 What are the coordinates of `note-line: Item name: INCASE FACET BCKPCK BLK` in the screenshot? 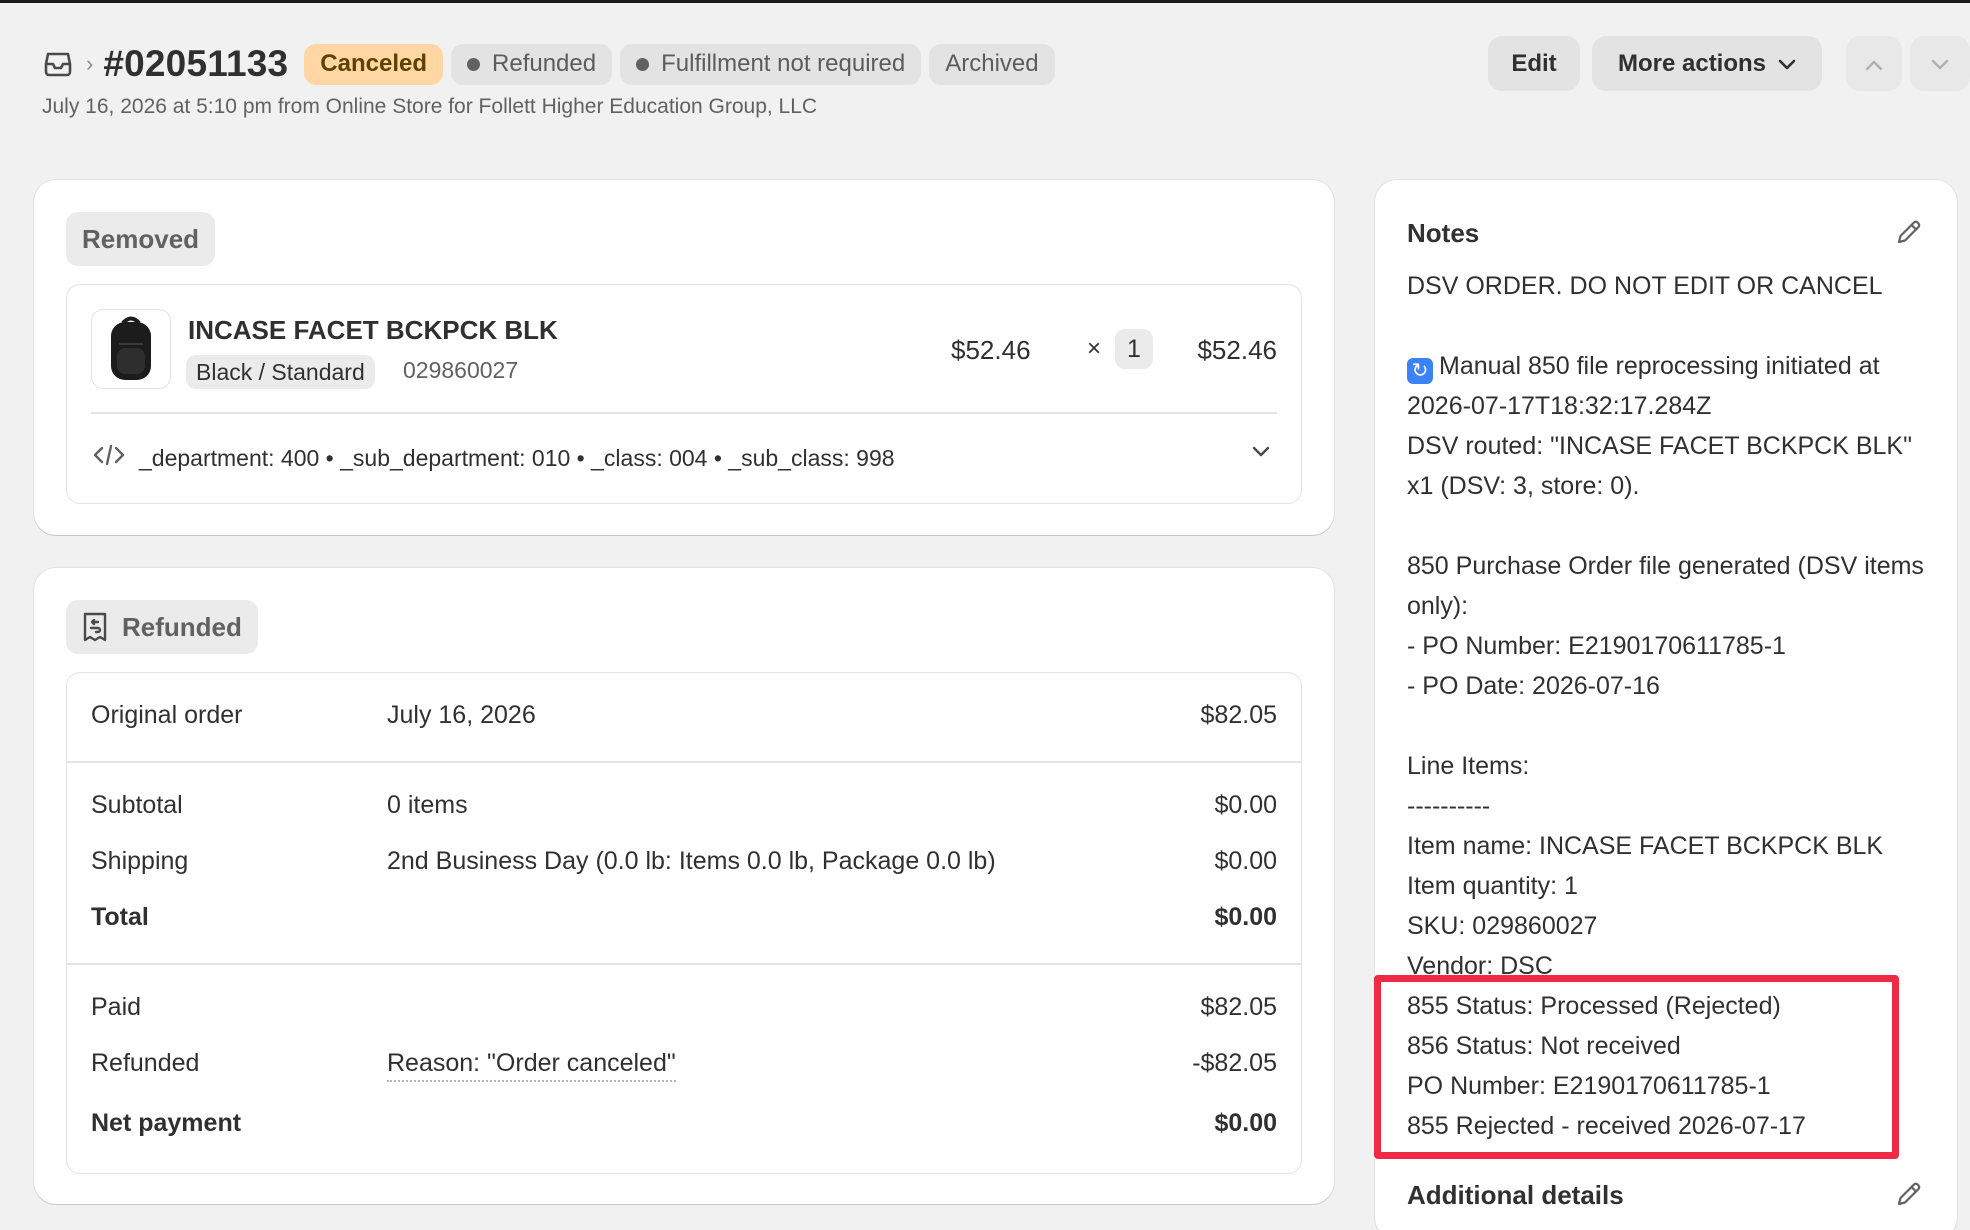 It's located at (1645, 846).